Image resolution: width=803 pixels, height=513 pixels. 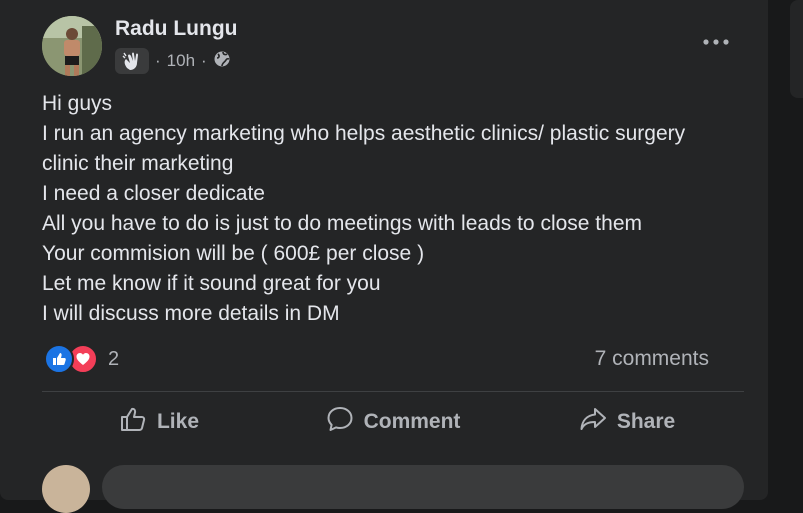 I want to click on post-line: I will discuss more details in DM, so click(x=191, y=313).